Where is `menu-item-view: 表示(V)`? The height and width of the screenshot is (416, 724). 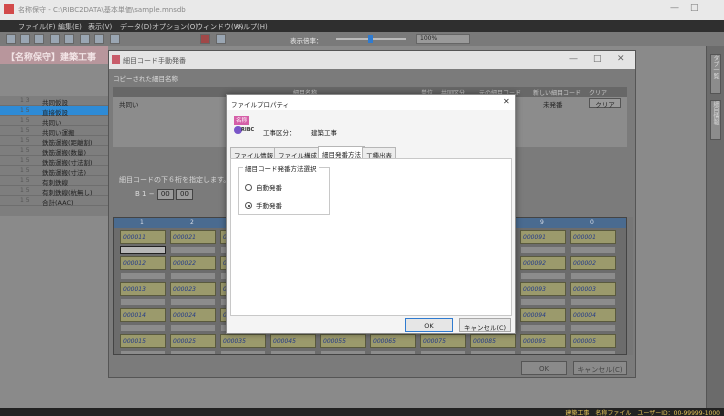 menu-item-view: 表示(V) is located at coordinates (100, 27).